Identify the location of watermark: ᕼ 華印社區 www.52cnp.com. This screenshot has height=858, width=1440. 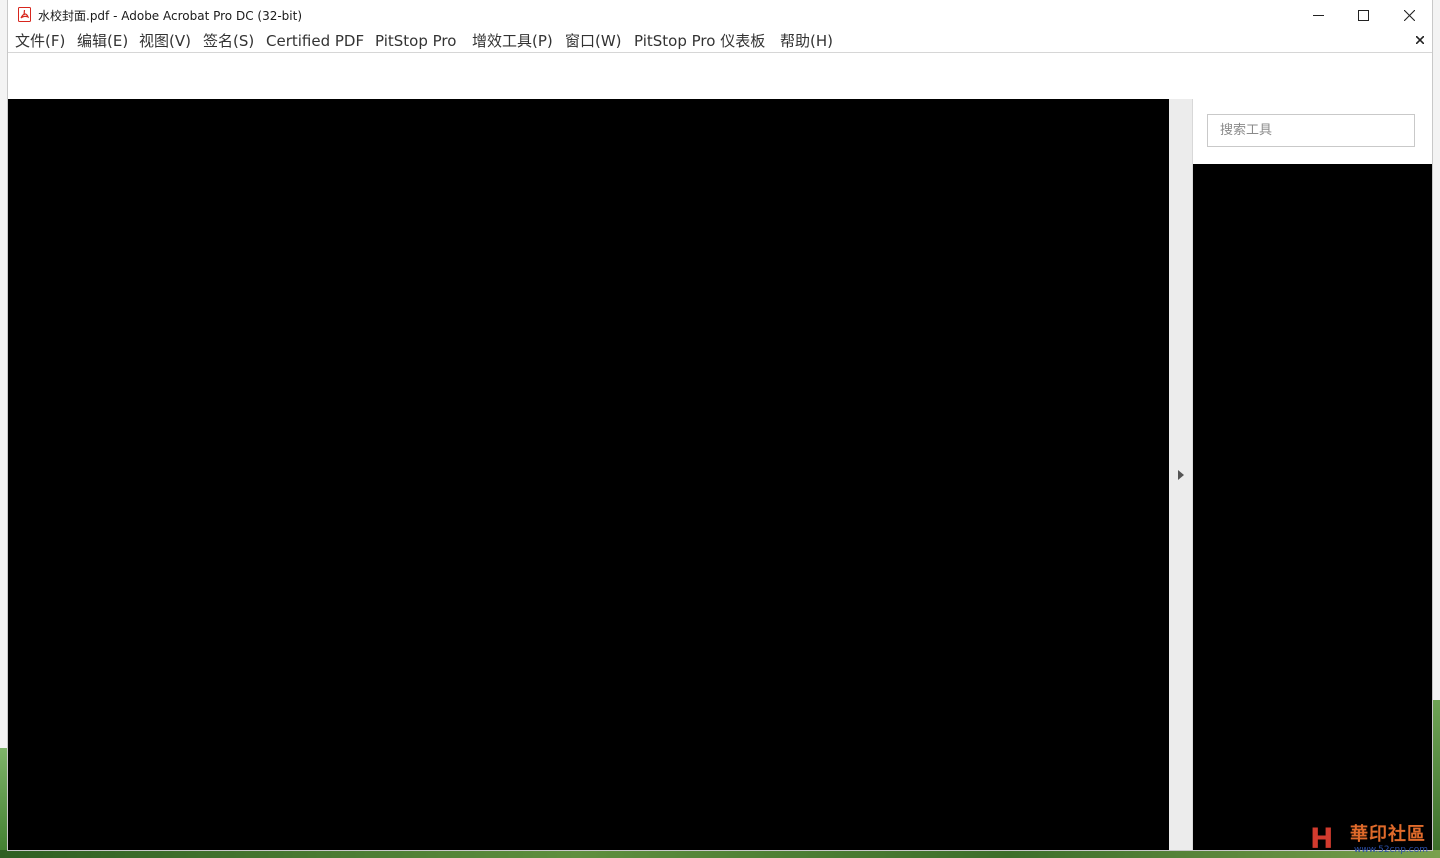
(1374, 838).